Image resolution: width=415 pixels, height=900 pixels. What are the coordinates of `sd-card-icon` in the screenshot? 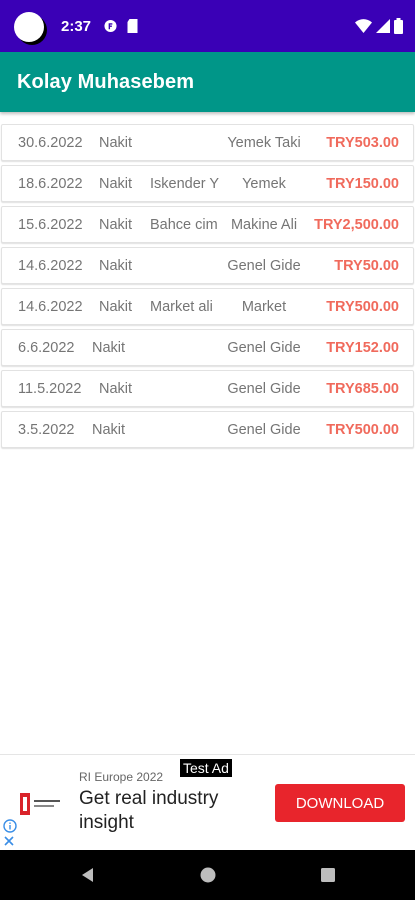 It's located at (132, 26).